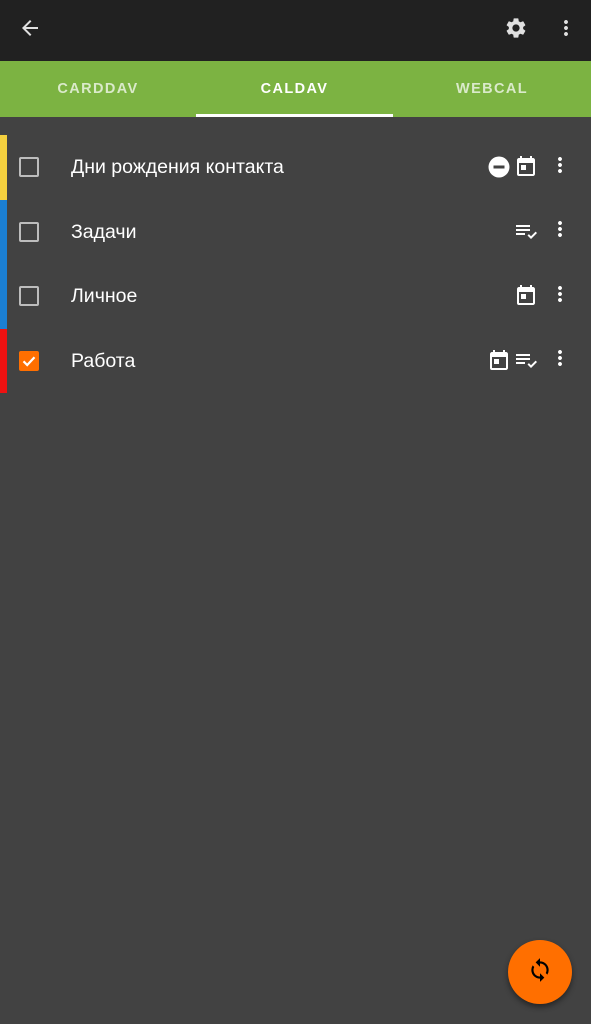 The height and width of the screenshot is (1024, 591). What do you see at coordinates (295, 30) in the screenshot?
I see `app-toolbar` at bounding box center [295, 30].